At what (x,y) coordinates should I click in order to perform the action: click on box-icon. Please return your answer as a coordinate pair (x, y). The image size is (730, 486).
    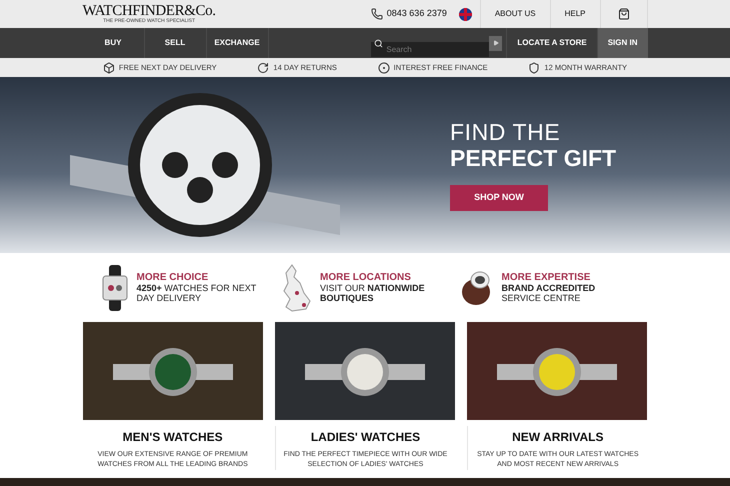
    Looking at the image, I should click on (108, 68).